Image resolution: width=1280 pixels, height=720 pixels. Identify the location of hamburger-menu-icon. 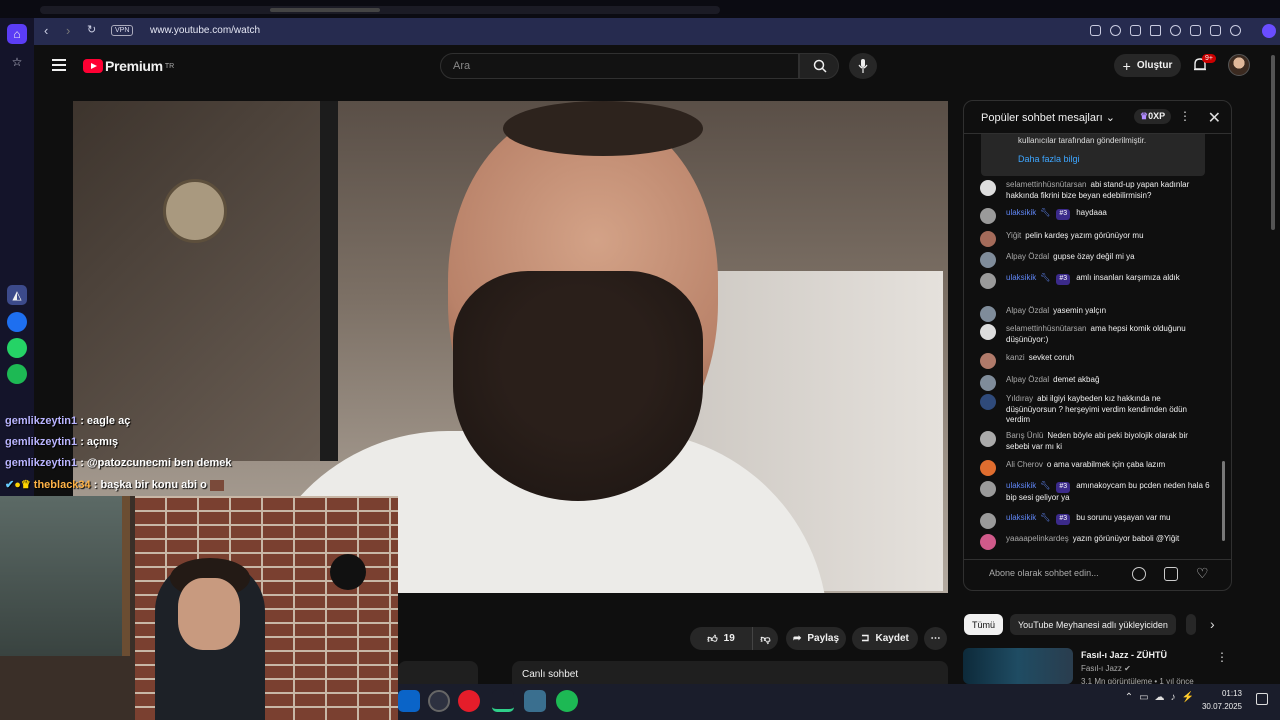
(59, 65).